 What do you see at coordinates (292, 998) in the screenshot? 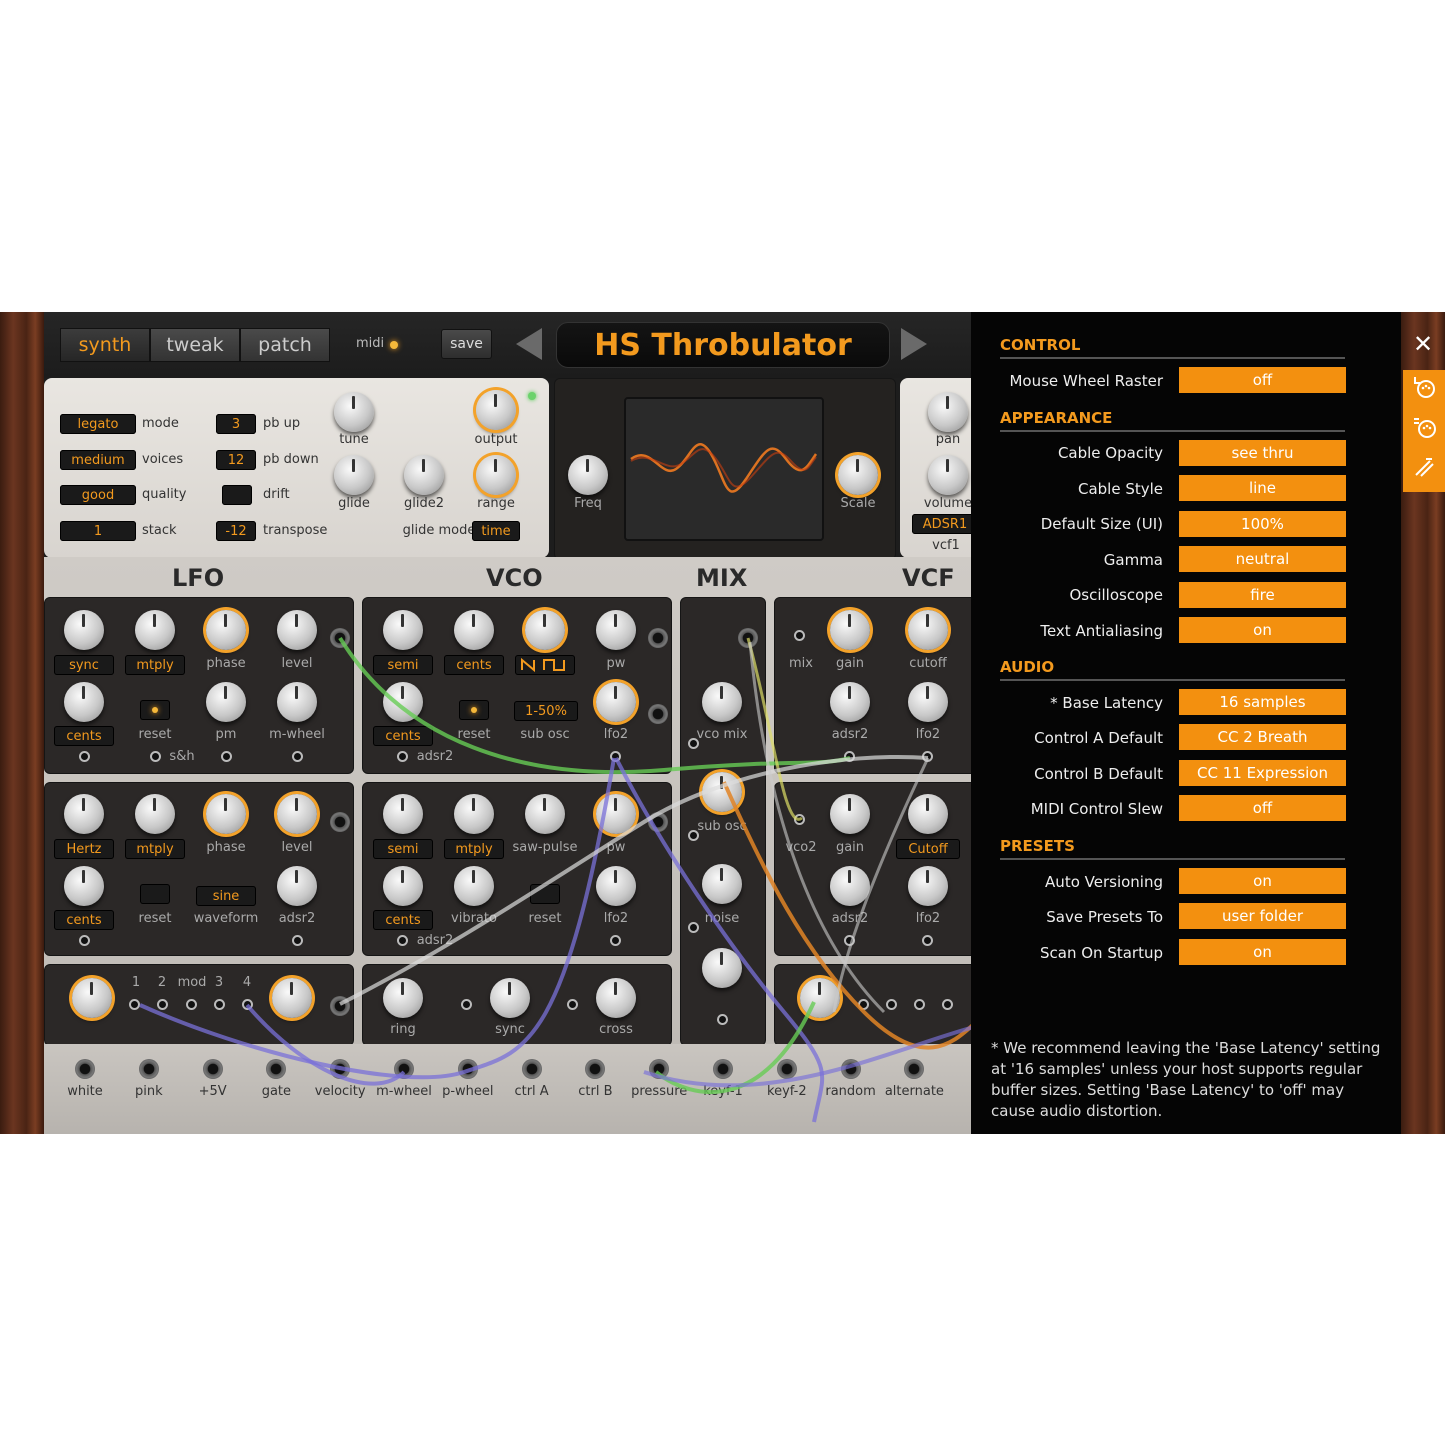
I see `lfo-mod-right-knob` at bounding box center [292, 998].